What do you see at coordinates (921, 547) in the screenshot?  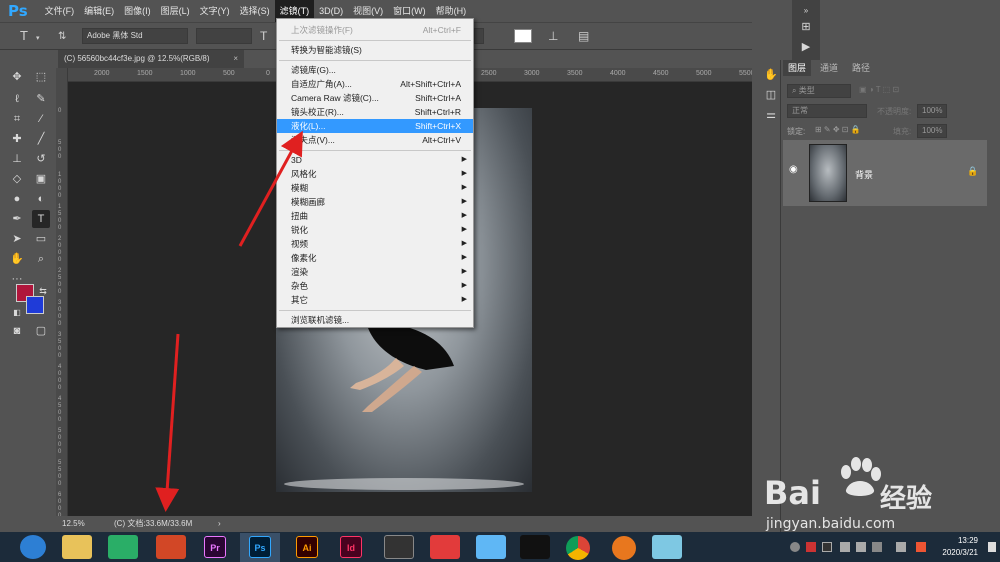 I see `tray-input-icon` at bounding box center [921, 547].